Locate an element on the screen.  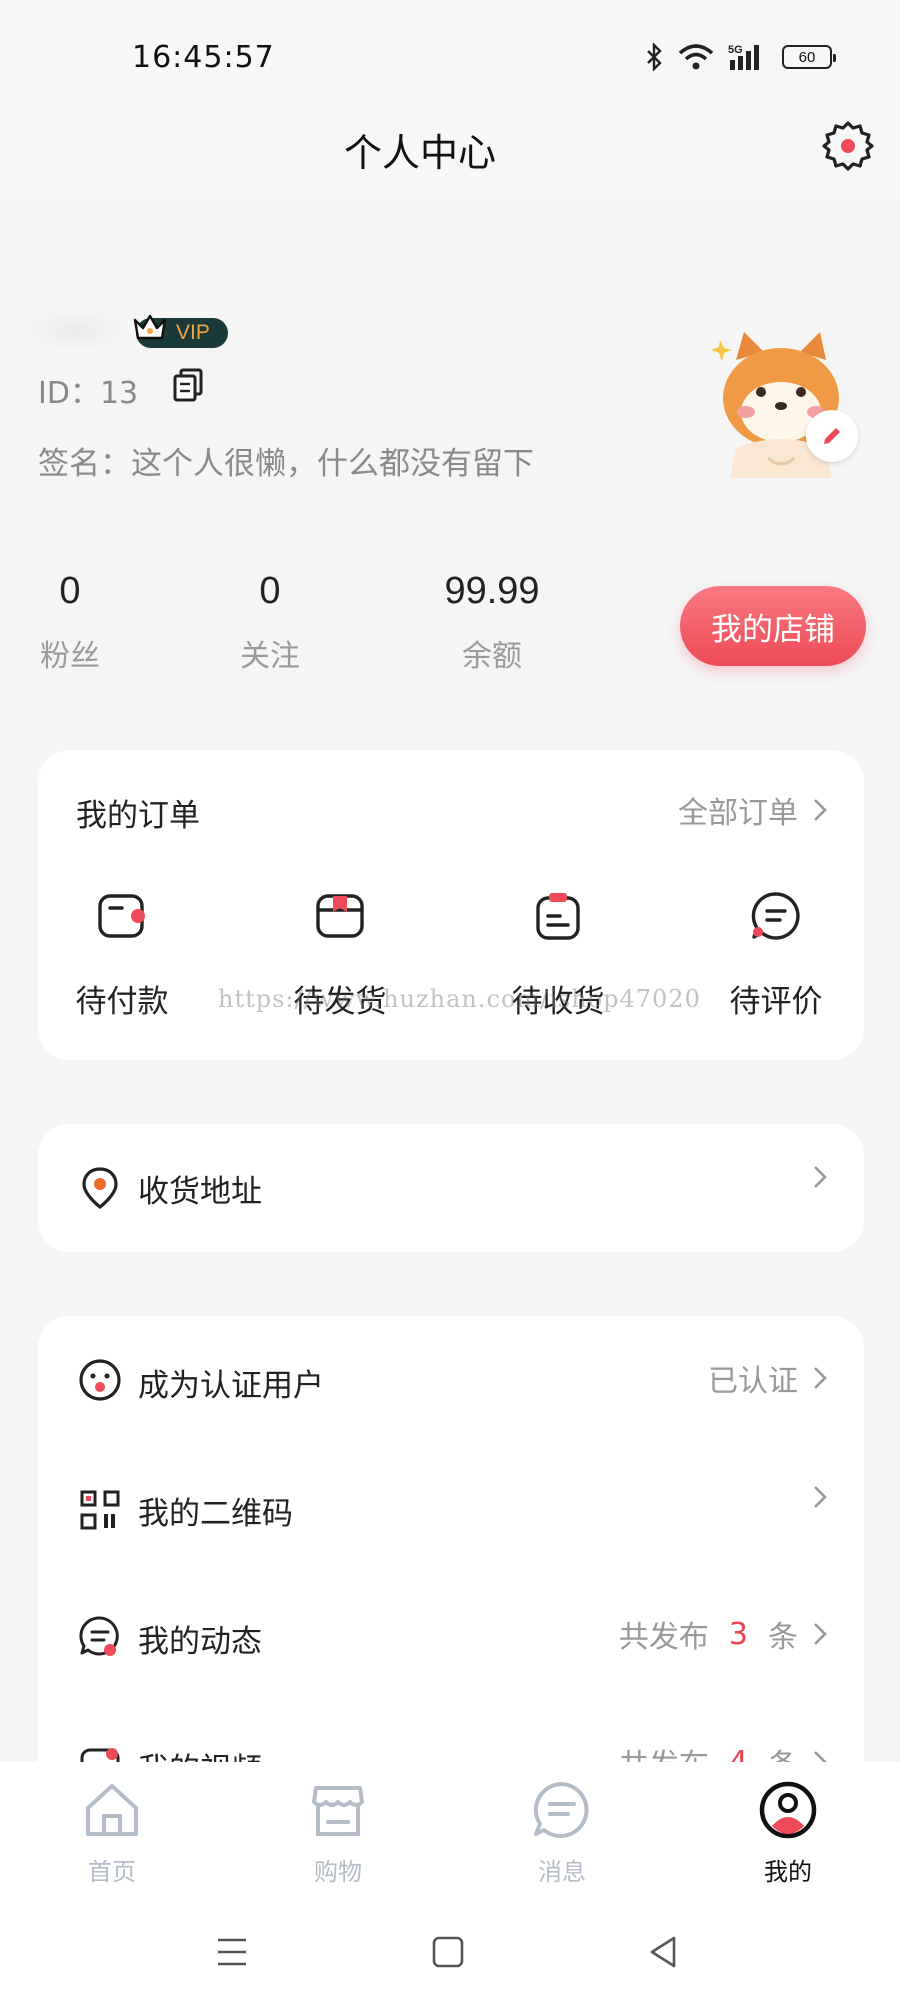
menu-item-qrcode: 我的二维码 is located at coordinates (451, 1508).